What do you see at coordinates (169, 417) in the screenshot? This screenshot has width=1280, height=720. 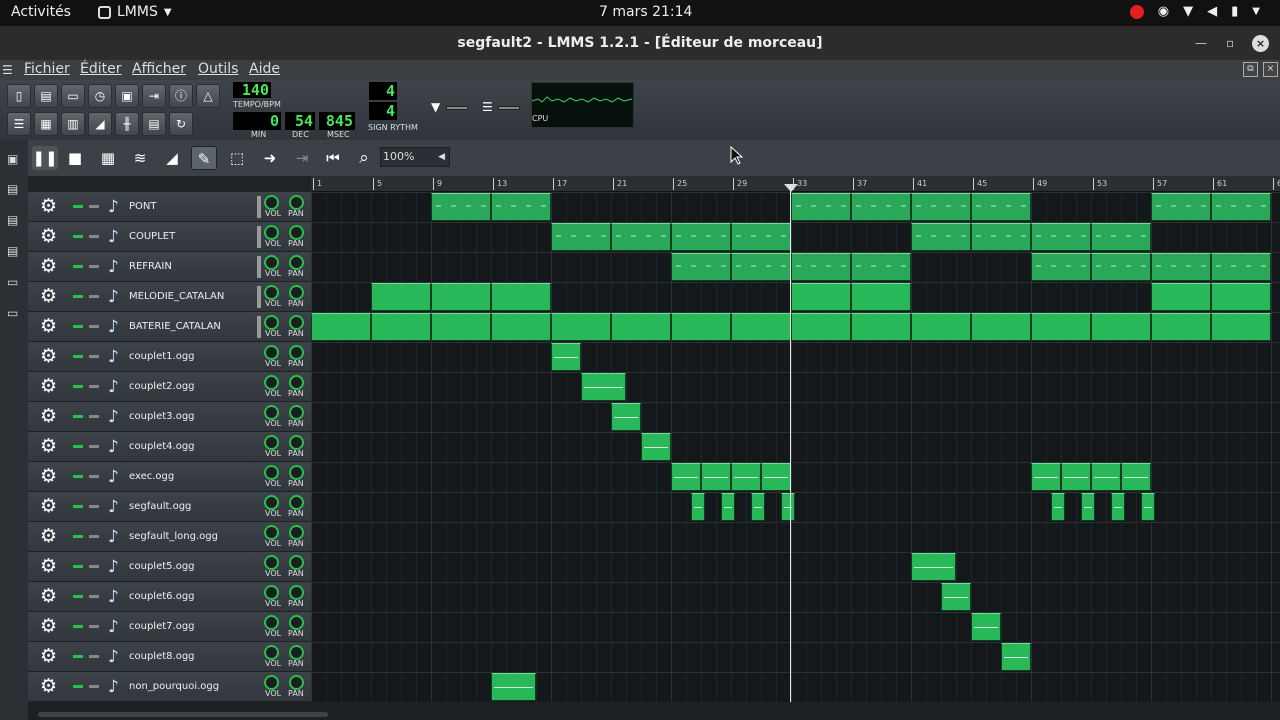 I see `track-row: ⚙ ♪ couplet3.ogg VOL PAN` at bounding box center [169, 417].